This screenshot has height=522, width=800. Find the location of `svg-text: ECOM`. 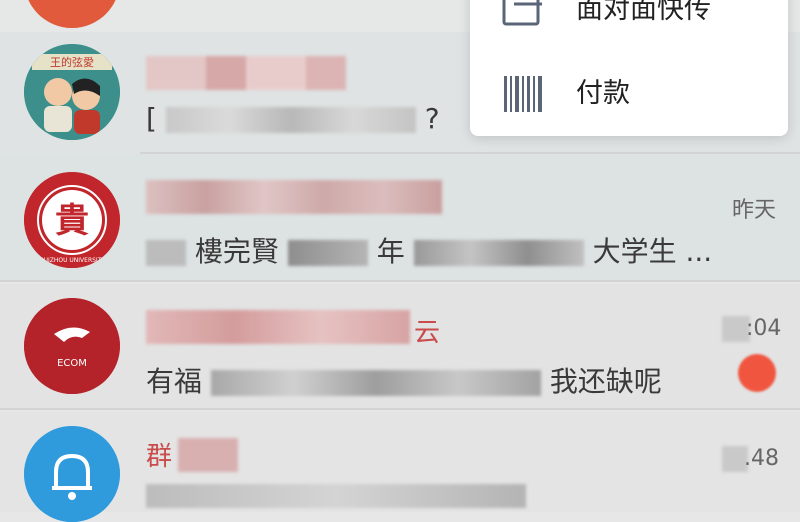

svg-text: ECOM is located at coordinates (72, 363).